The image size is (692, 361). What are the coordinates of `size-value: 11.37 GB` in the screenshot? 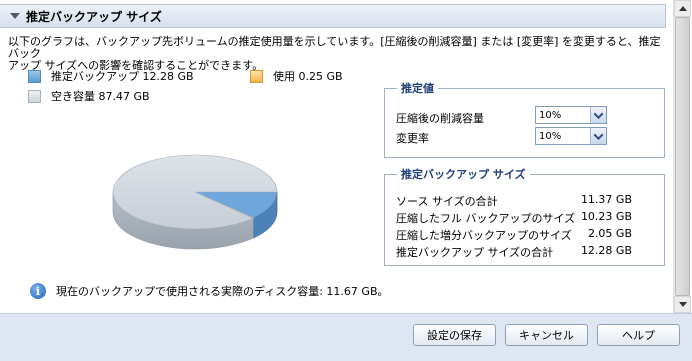 It's located at (606, 199).